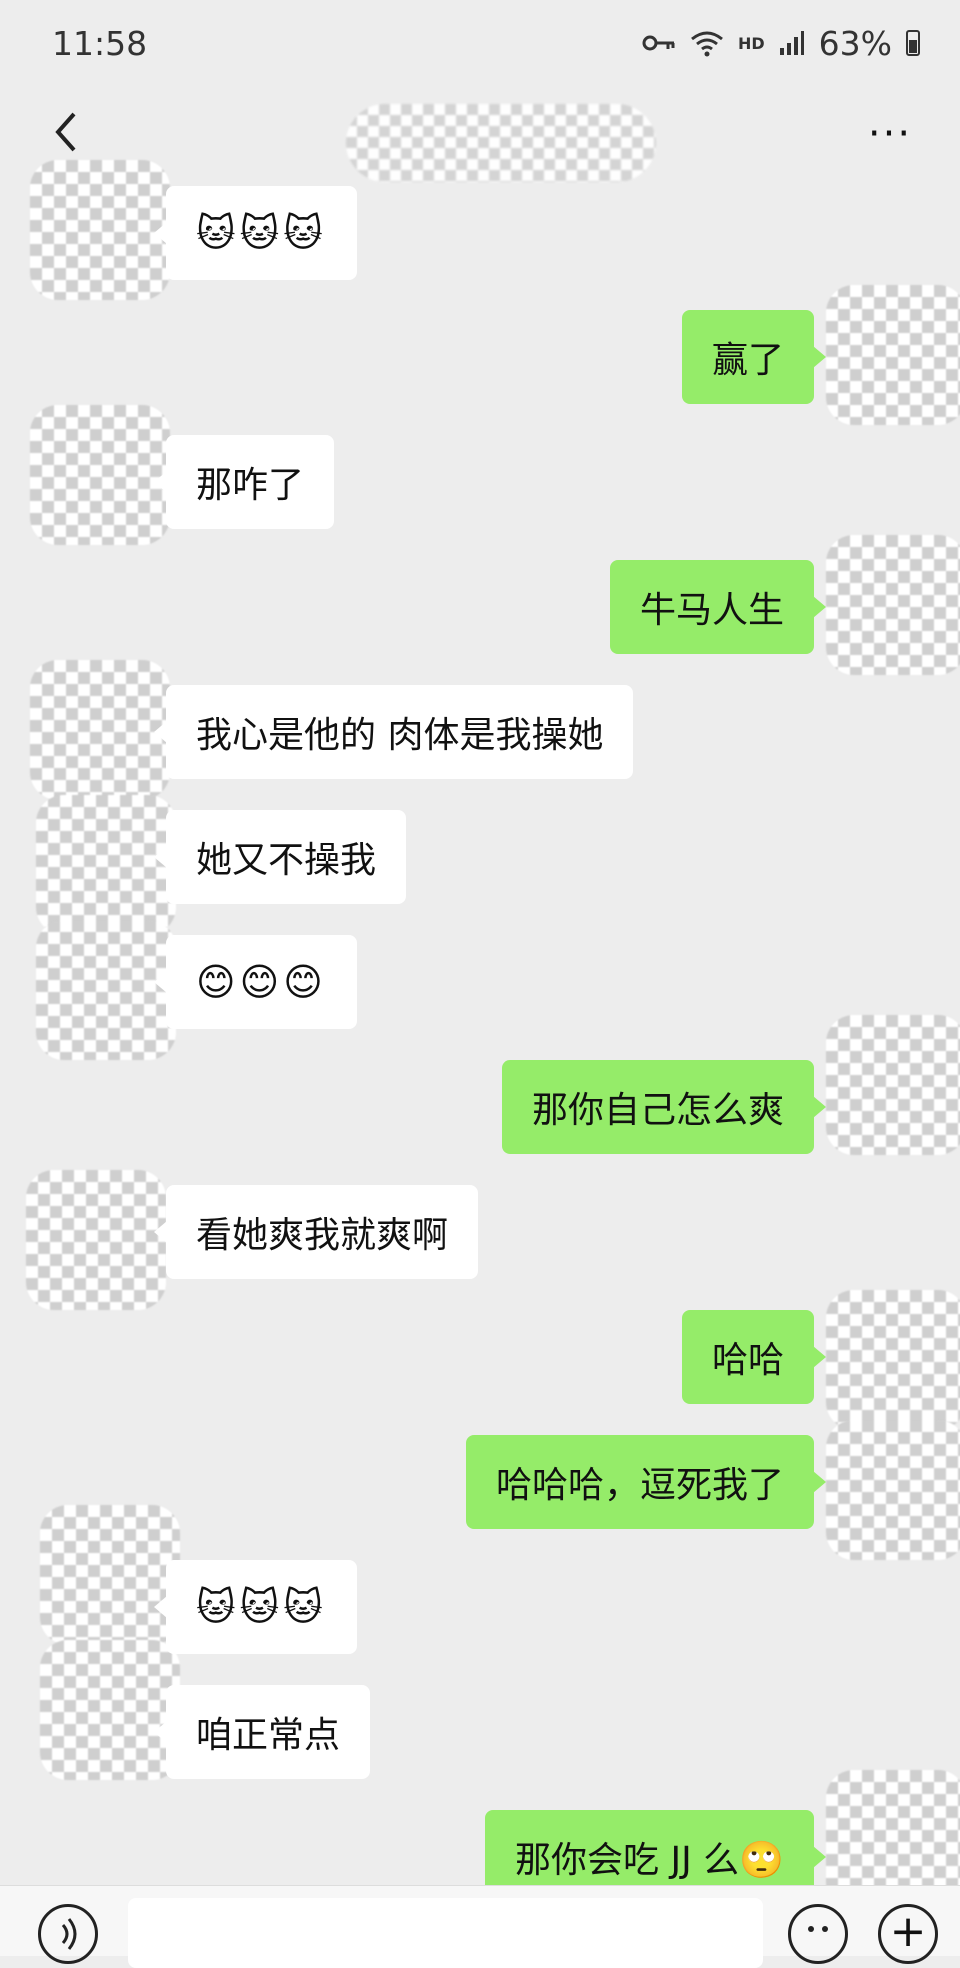  I want to click on message-bubble-outgoing: 哈哈, so click(754, 1357).